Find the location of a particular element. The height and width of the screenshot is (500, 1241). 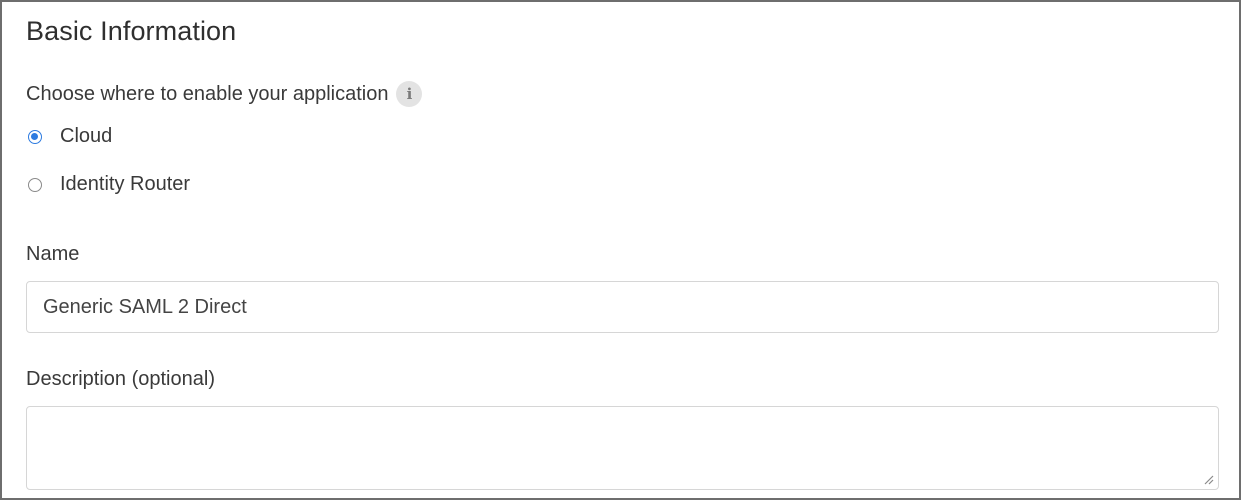

radio-label-cloud: Cloud is located at coordinates (86, 136).